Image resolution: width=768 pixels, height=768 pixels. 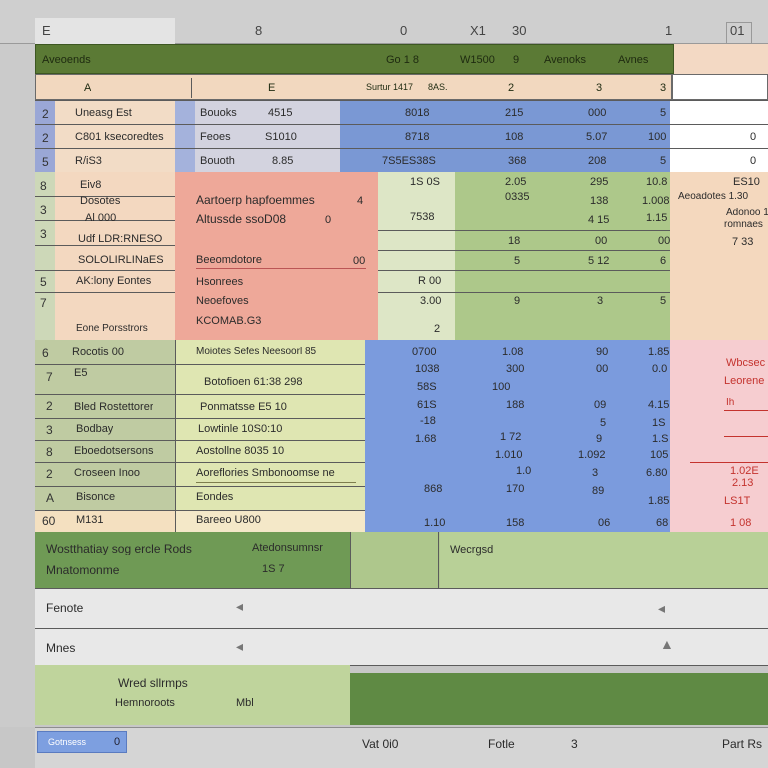 What do you see at coordinates (713, 197) in the screenshot?
I see `mid-right: Aeoadotes 1.30` at bounding box center [713, 197].